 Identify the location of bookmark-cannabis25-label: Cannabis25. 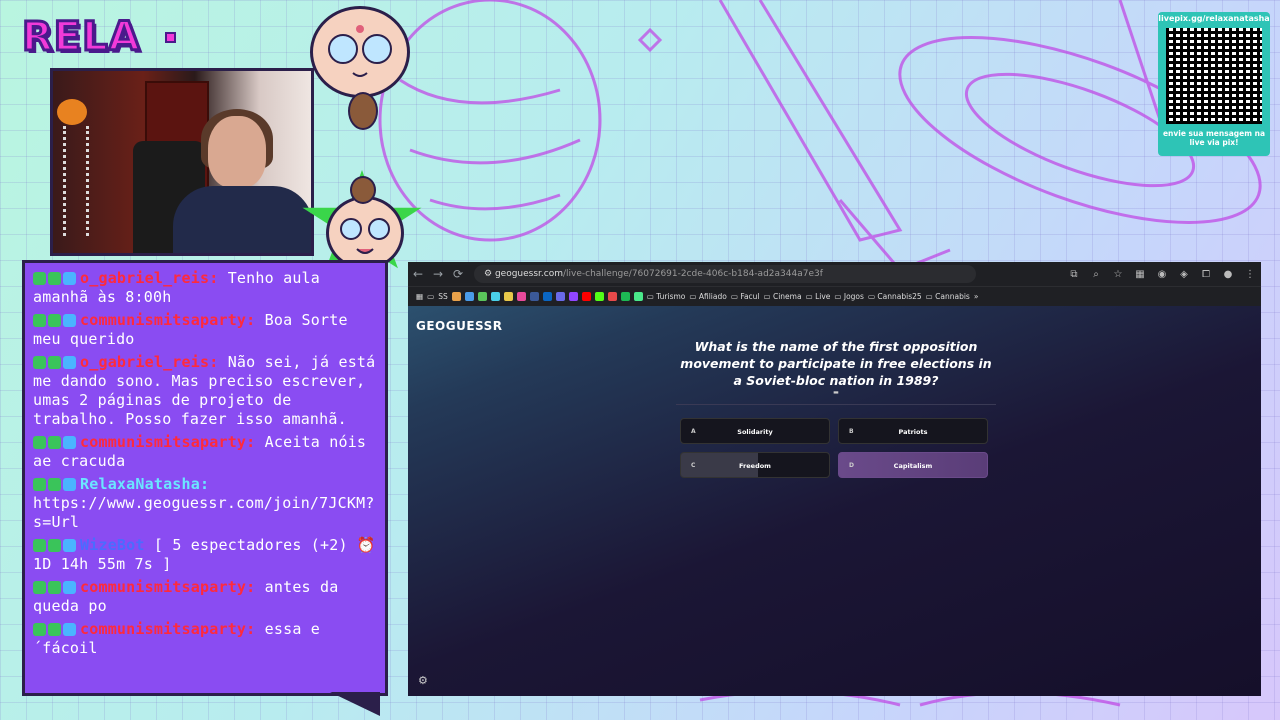
(899, 296).